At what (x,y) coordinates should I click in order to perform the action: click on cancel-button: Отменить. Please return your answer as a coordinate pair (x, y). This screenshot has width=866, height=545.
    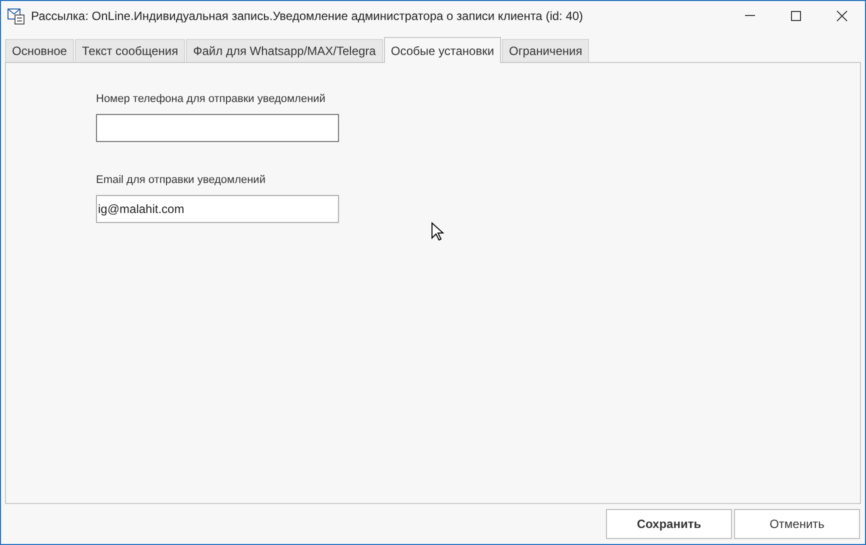
    Looking at the image, I should click on (797, 524).